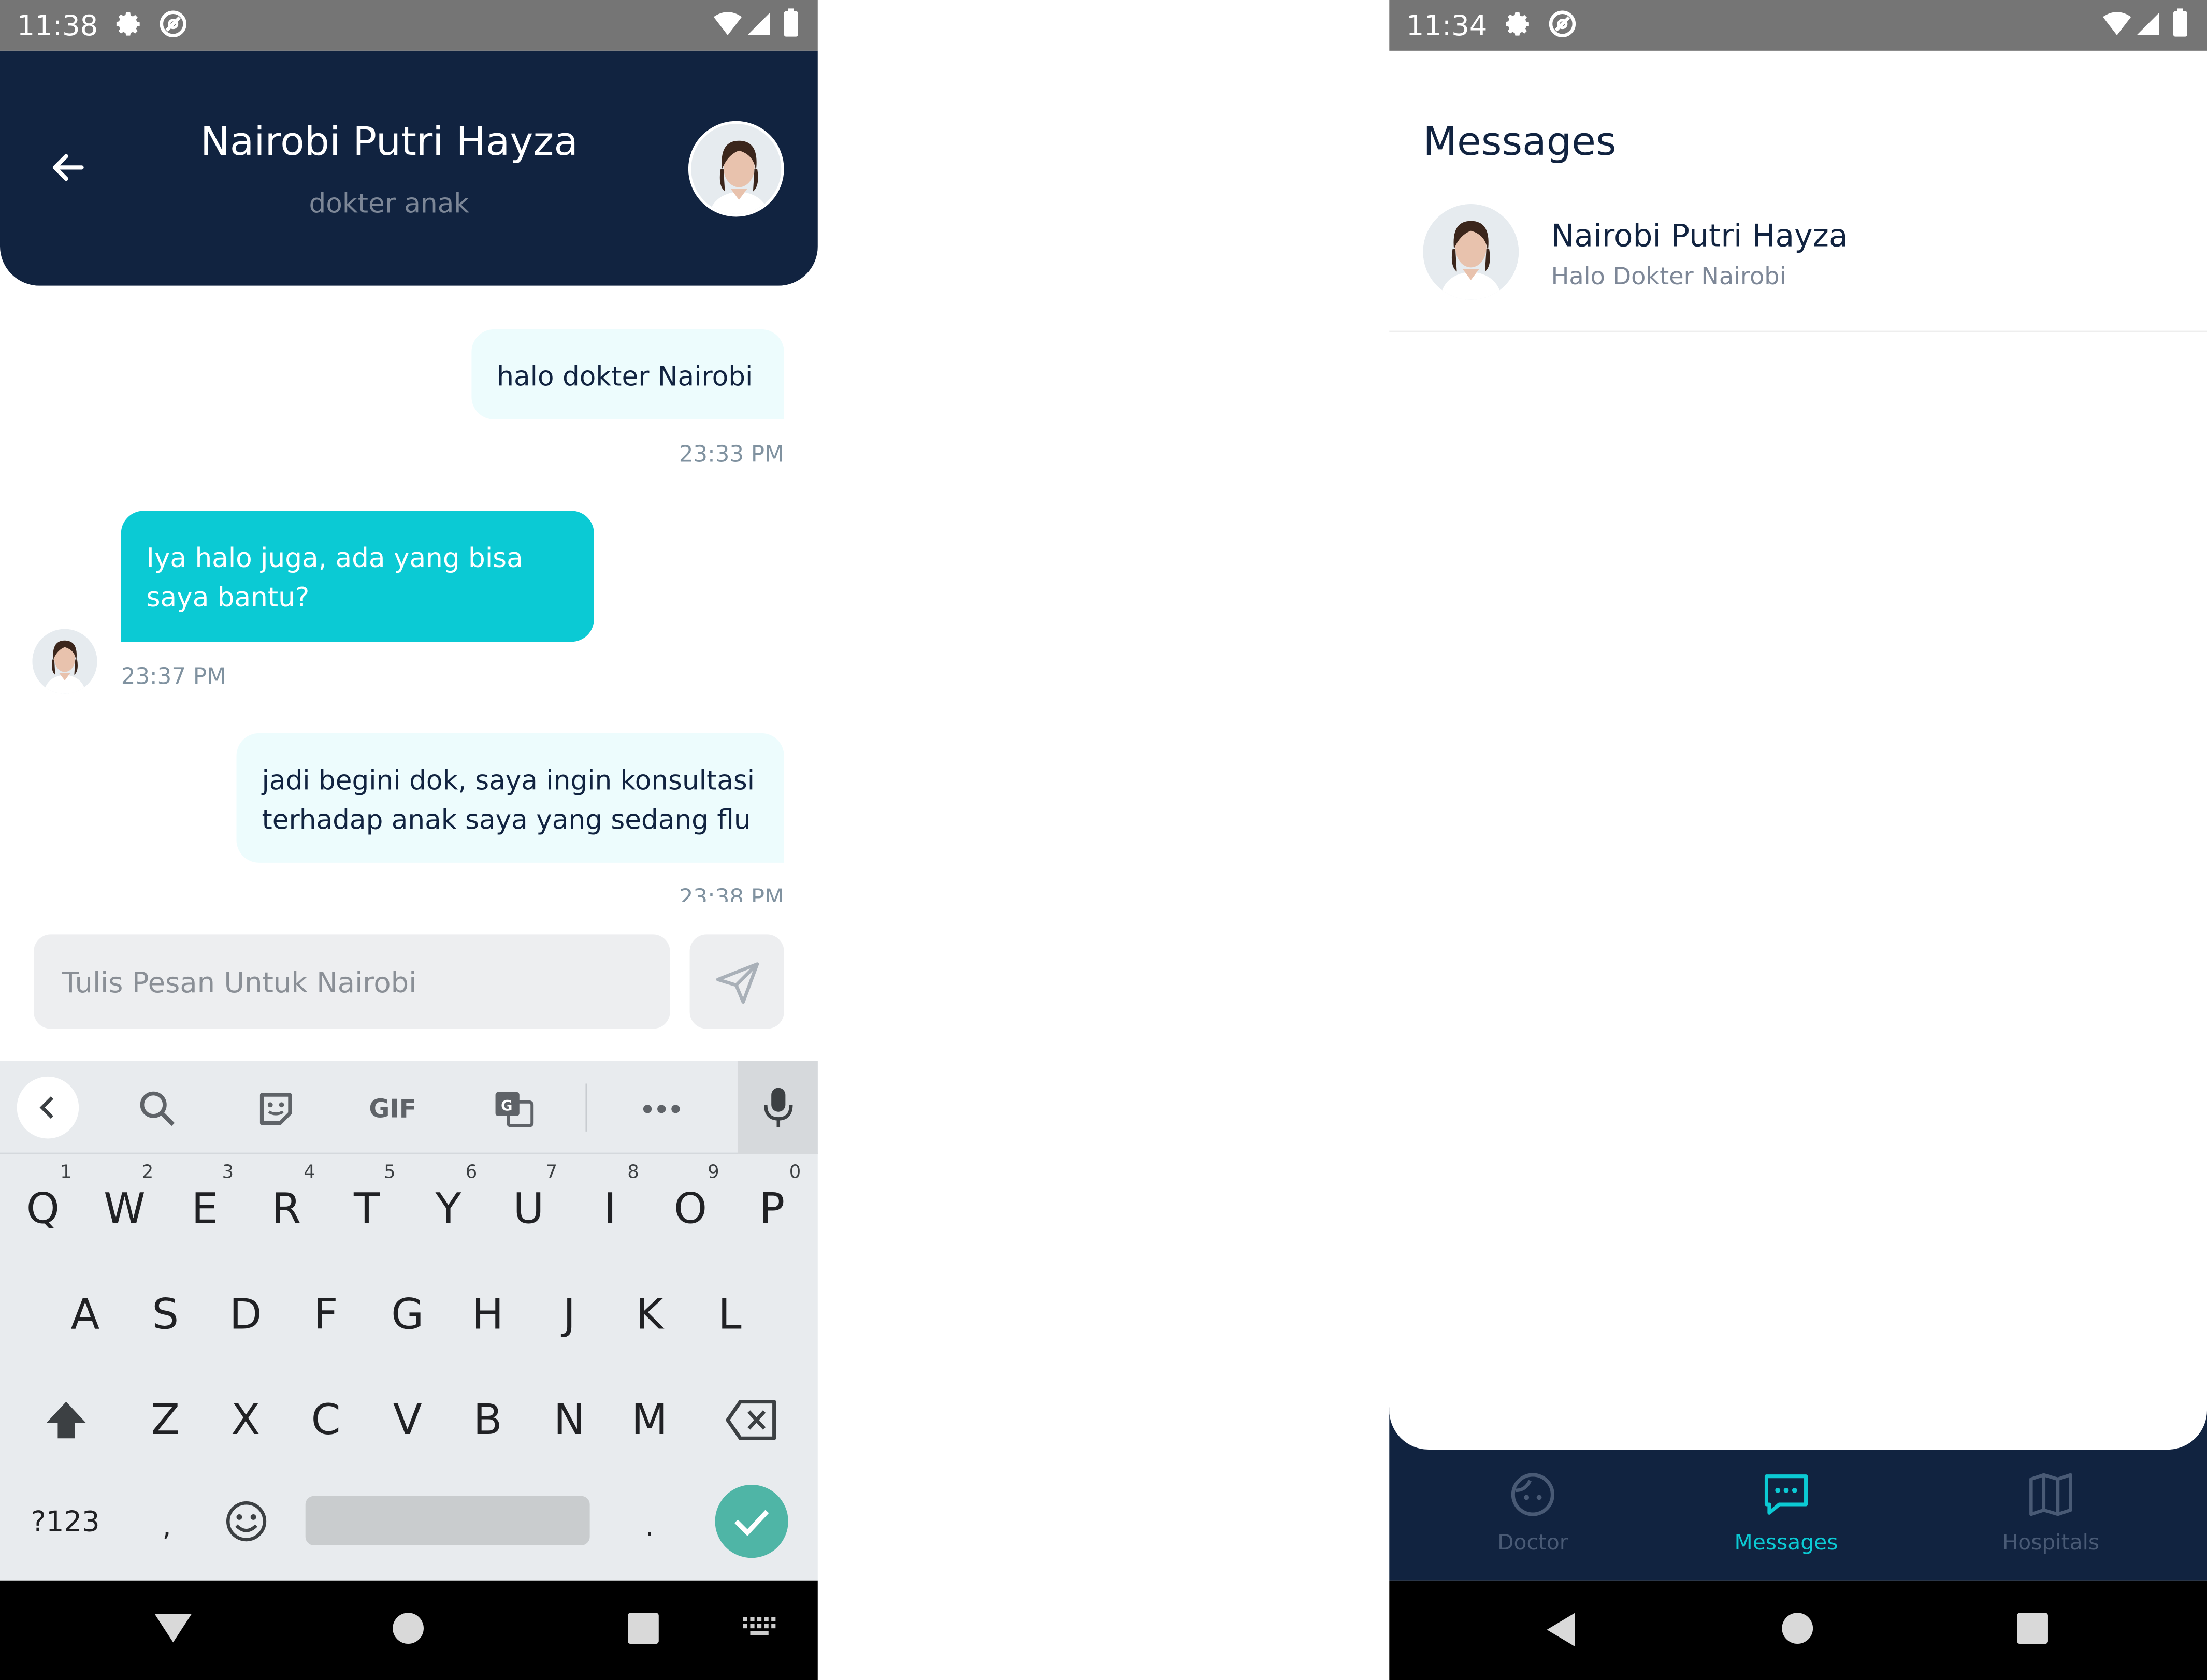 This screenshot has width=2207, height=1680. What do you see at coordinates (409, 26) in the screenshot?
I see `status-bar: 11:38` at bounding box center [409, 26].